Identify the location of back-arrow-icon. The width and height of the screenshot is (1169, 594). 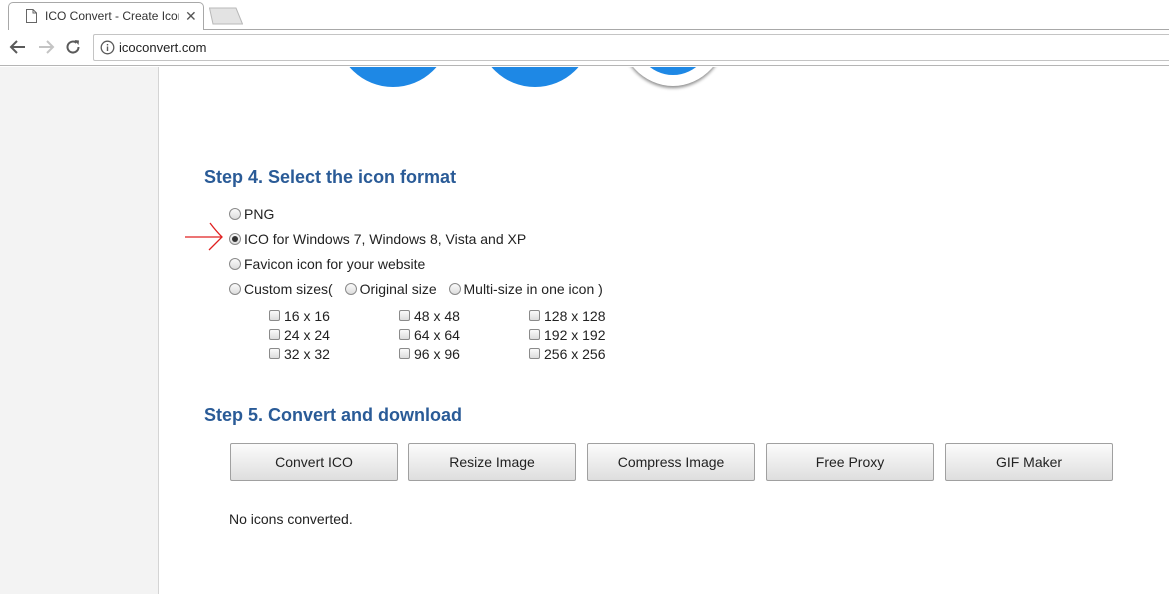
(18, 47).